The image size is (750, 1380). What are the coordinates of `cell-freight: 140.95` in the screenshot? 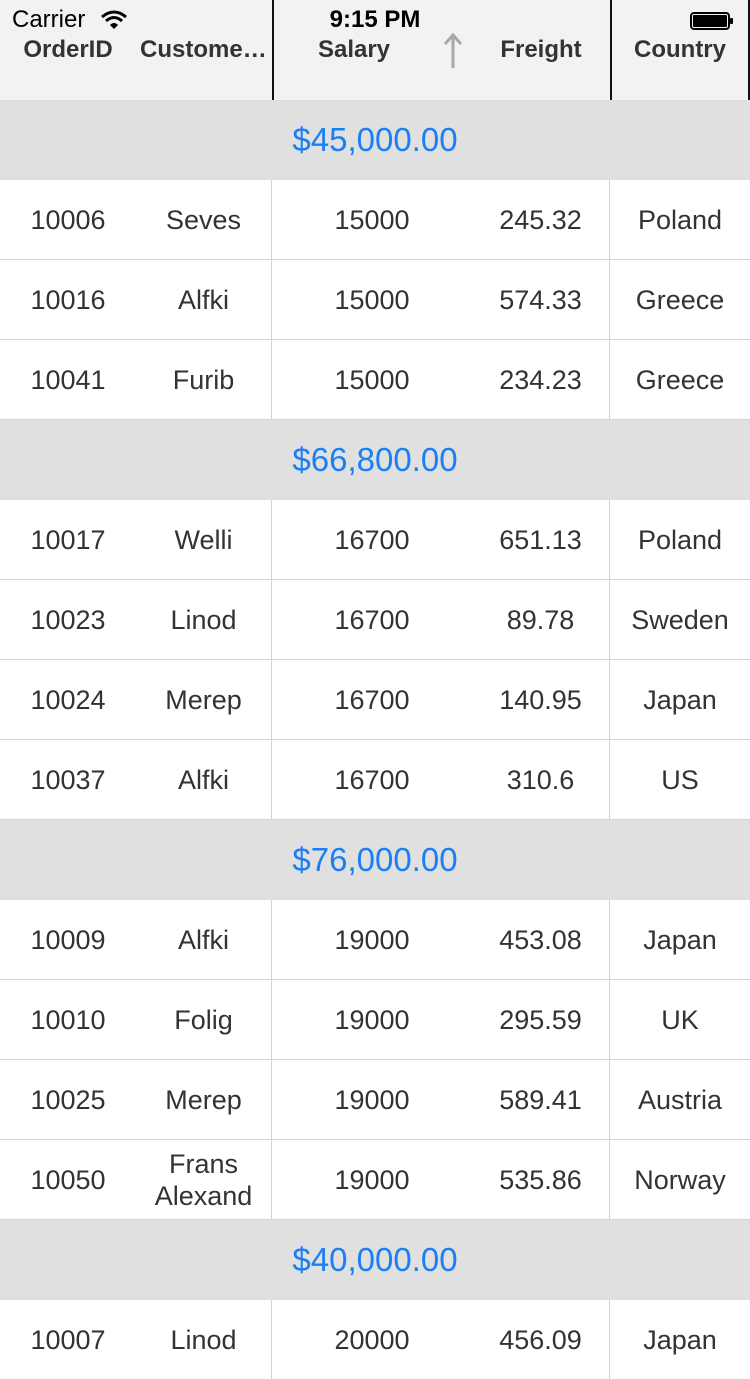 It's located at (541, 699).